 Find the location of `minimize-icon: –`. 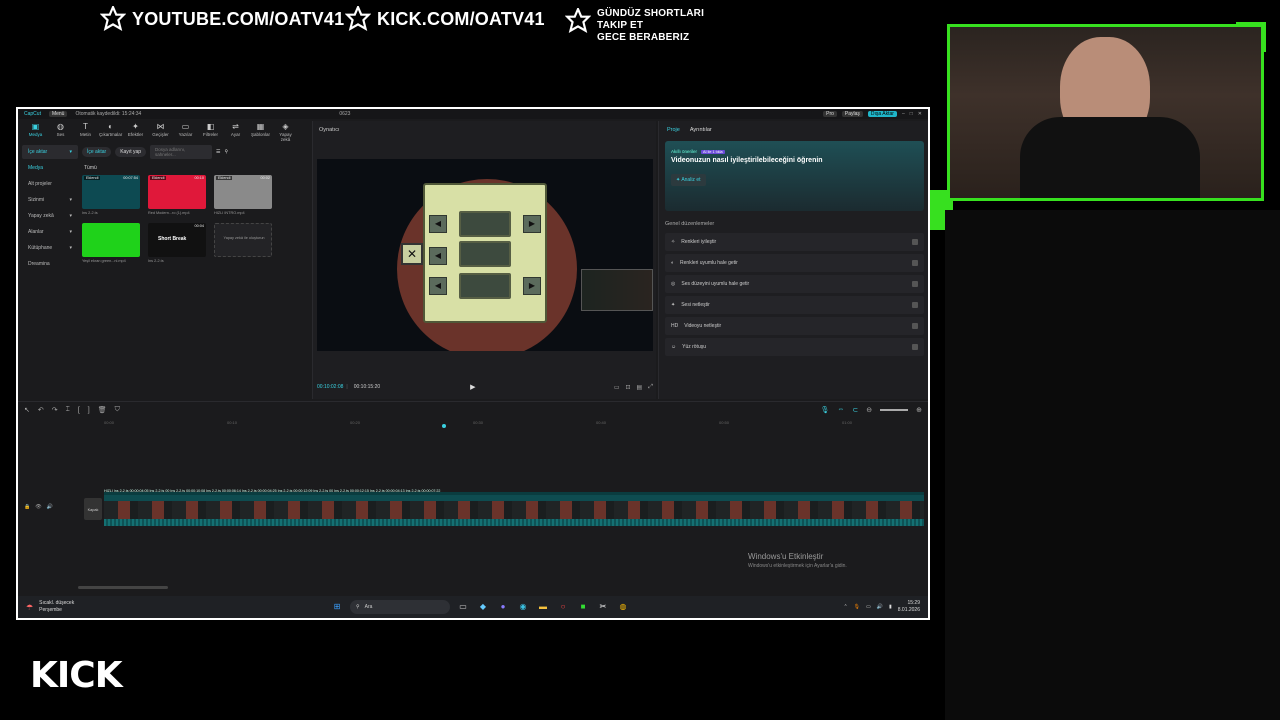

minimize-icon: – is located at coordinates (903, 114).